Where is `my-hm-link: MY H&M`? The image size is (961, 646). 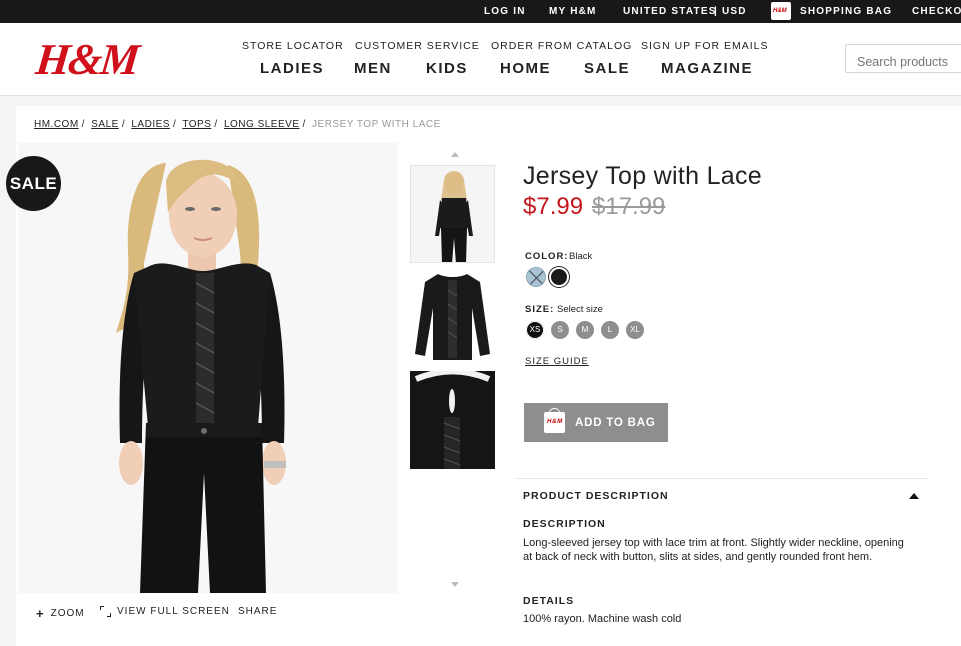
my-hm-link: MY H&M is located at coordinates (573, 11).